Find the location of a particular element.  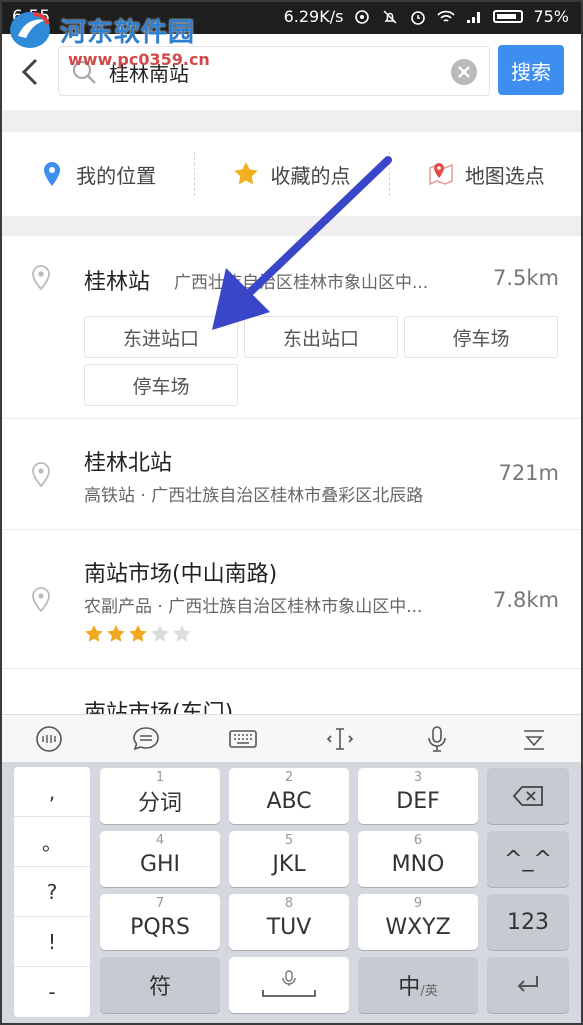

arrow-shaft is located at coordinates (316, 229).